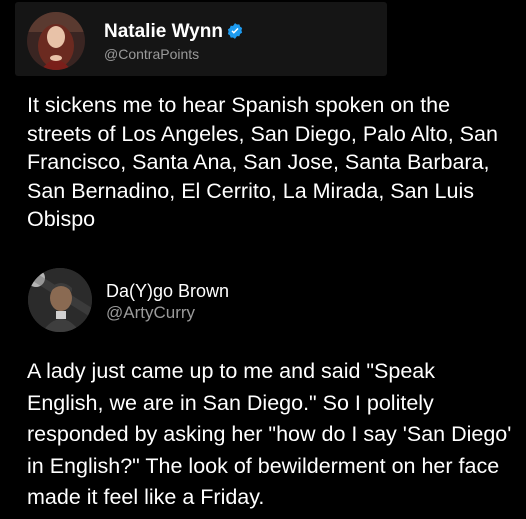  I want to click on reply-author-name: Da(Y)go Brown, so click(167, 291).